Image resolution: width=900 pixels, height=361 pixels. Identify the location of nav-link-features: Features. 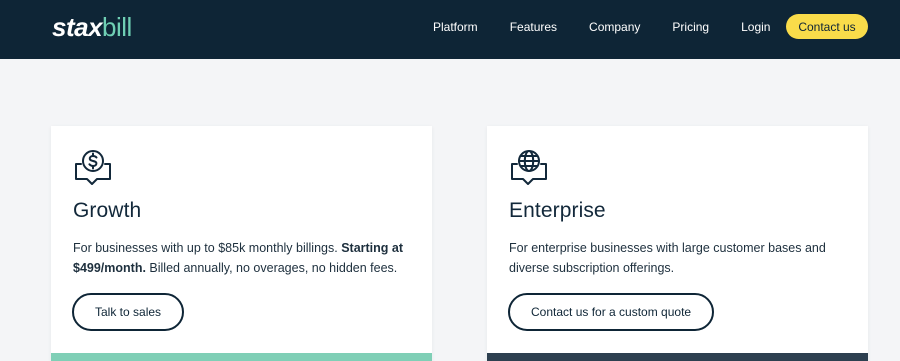
(533, 27).